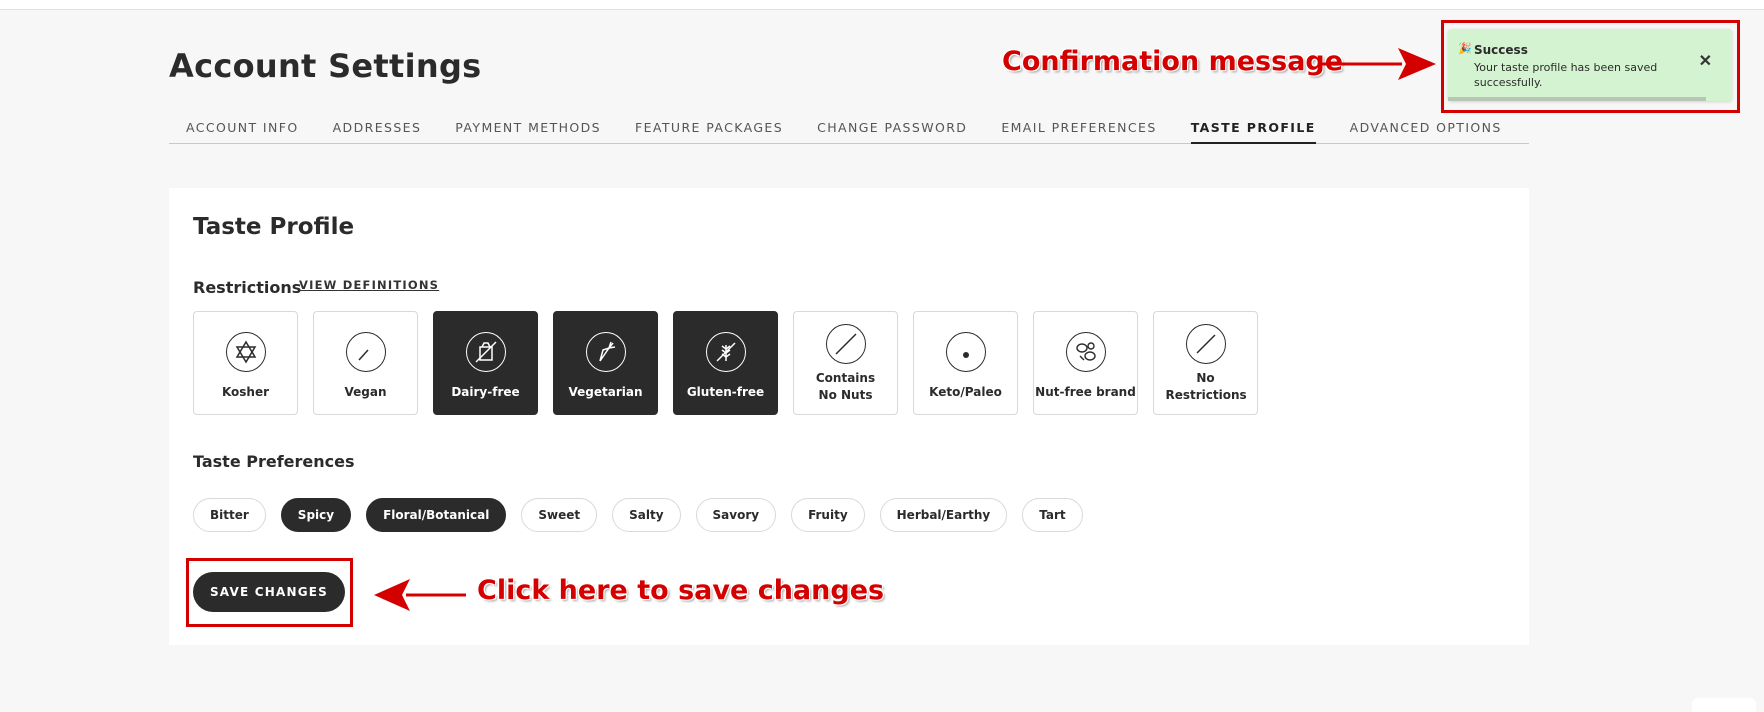 This screenshot has width=1764, height=712. I want to click on restriction-label: Gluten-free, so click(725, 392).